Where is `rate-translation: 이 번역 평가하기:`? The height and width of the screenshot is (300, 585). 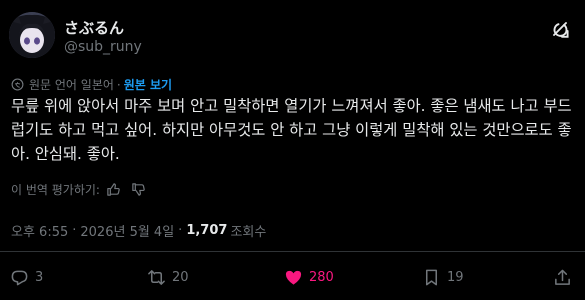
rate-translation: 이 번역 평가하기: is located at coordinates (78, 189).